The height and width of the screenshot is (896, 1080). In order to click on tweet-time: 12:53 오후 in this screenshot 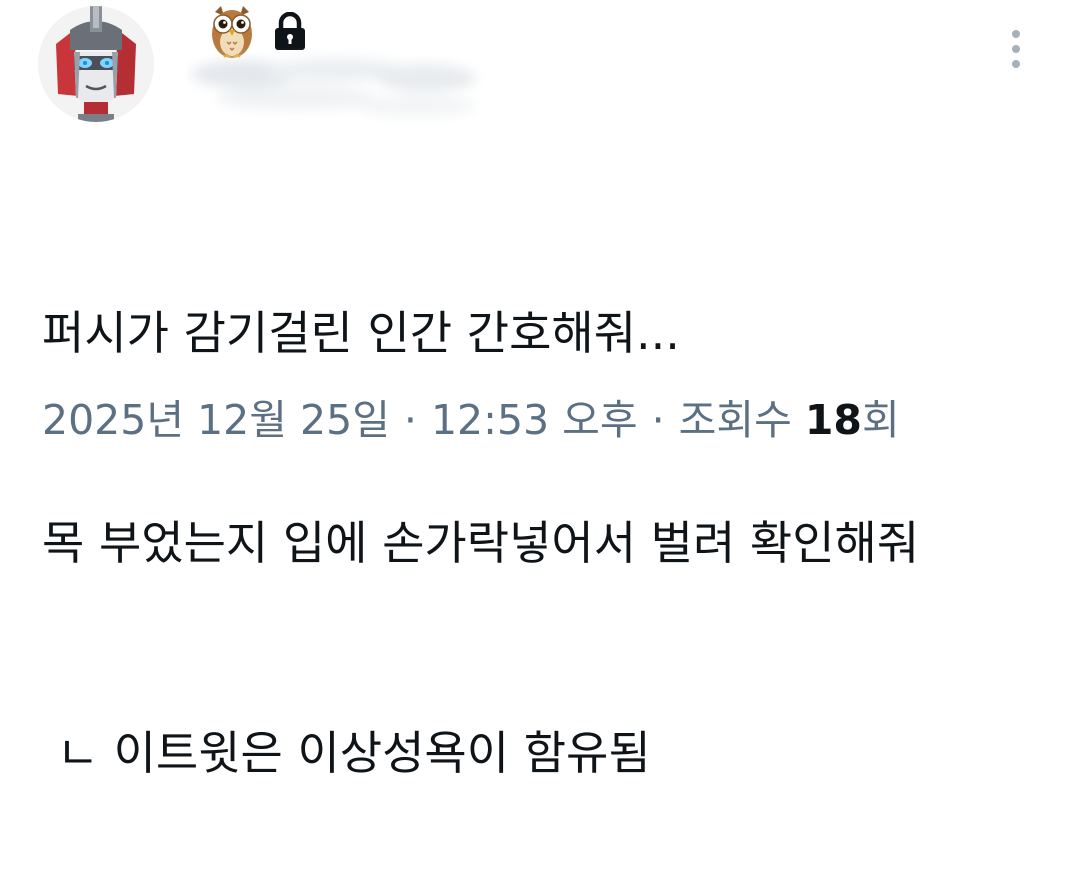, I will do `click(534, 420)`.